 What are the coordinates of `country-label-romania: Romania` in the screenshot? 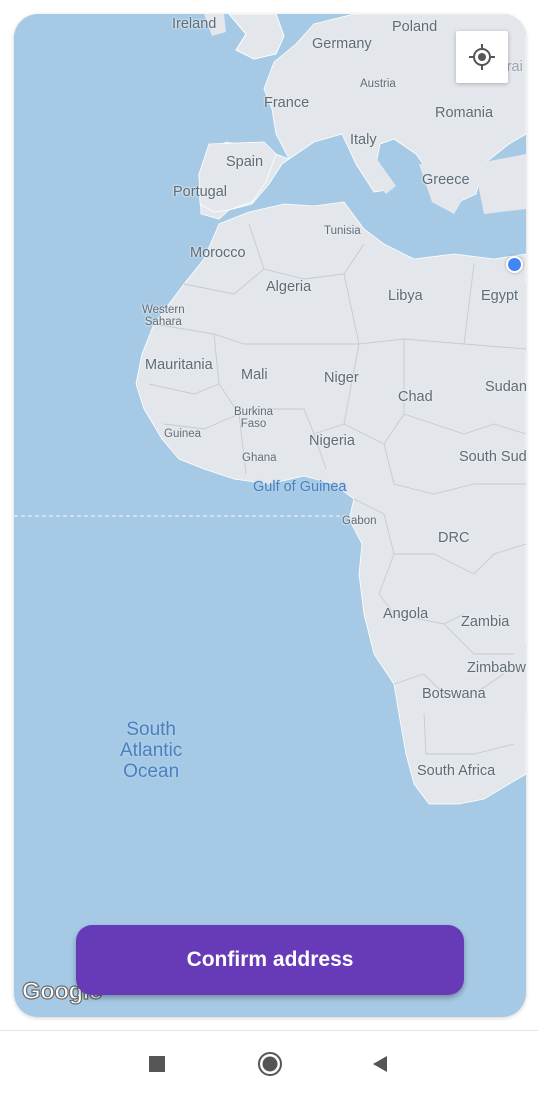 It's located at (464, 113).